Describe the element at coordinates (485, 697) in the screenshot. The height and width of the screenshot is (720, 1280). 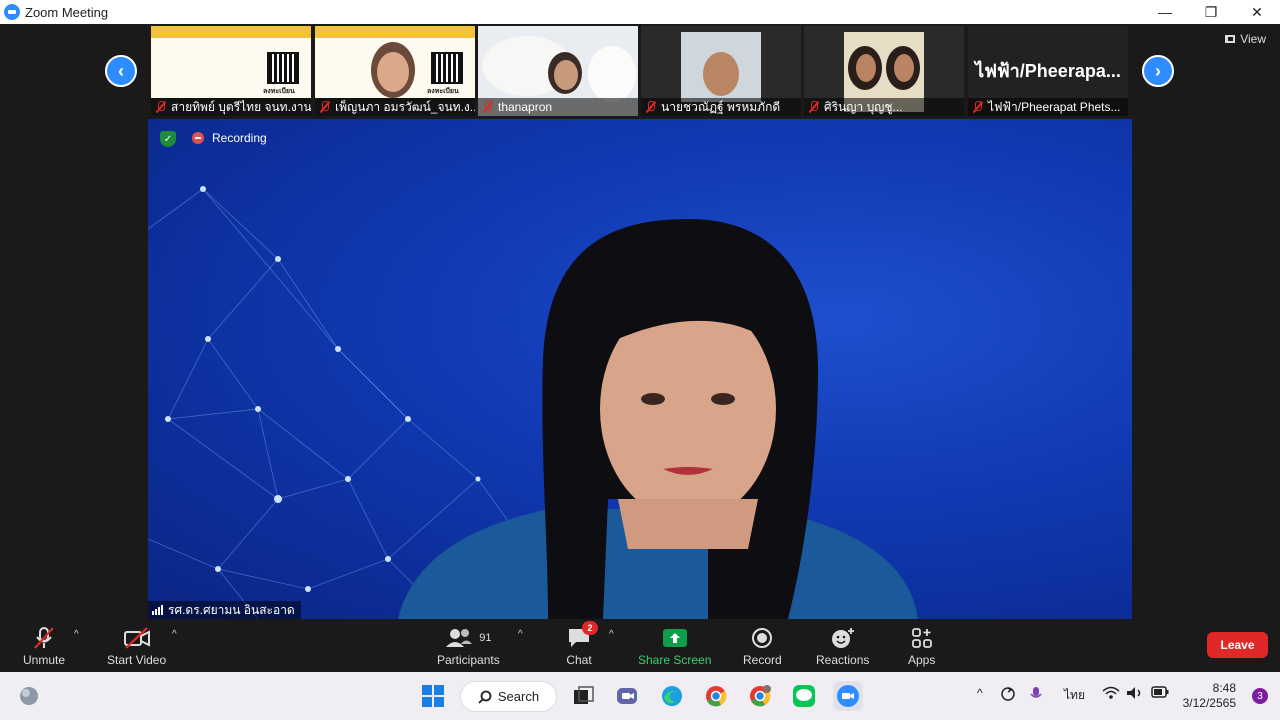
I see `search-icon` at that location.